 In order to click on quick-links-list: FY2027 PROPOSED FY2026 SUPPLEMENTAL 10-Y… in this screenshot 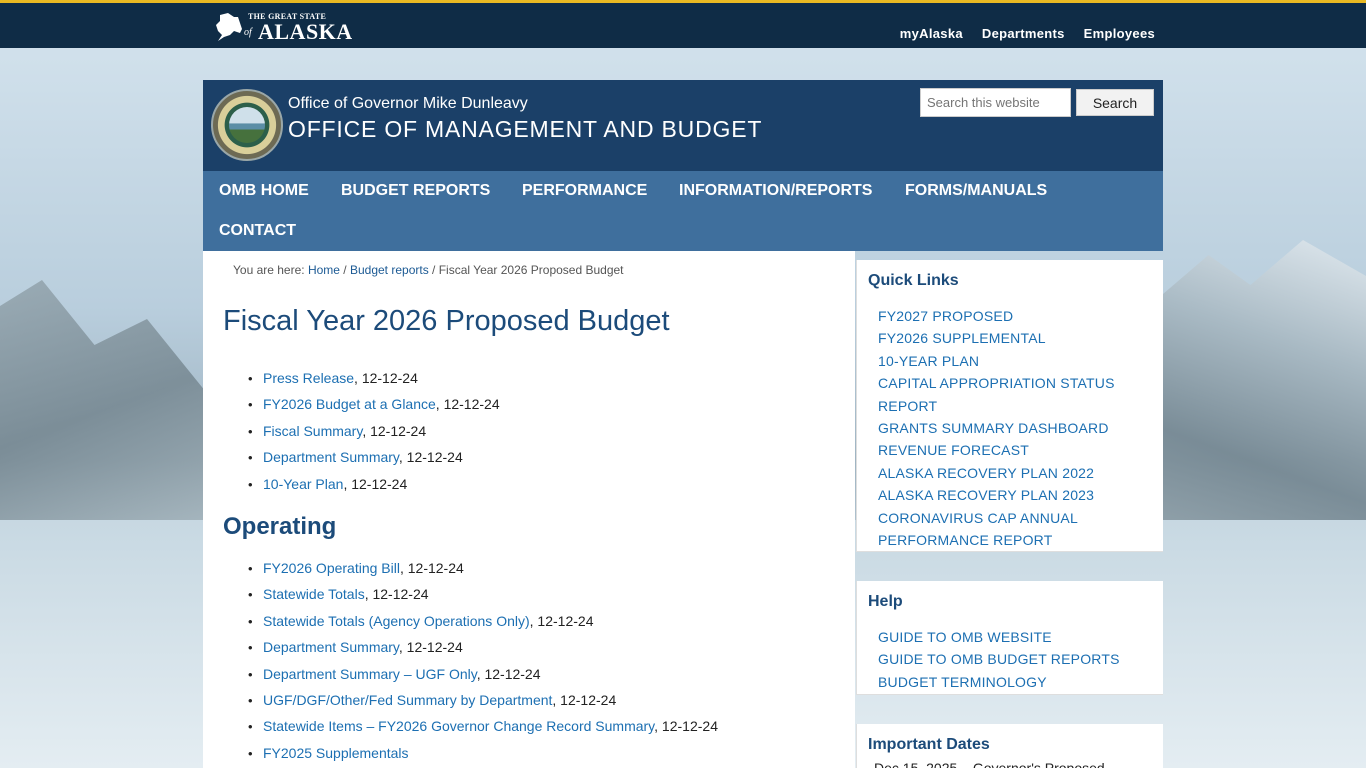, I will do `click(996, 428)`.